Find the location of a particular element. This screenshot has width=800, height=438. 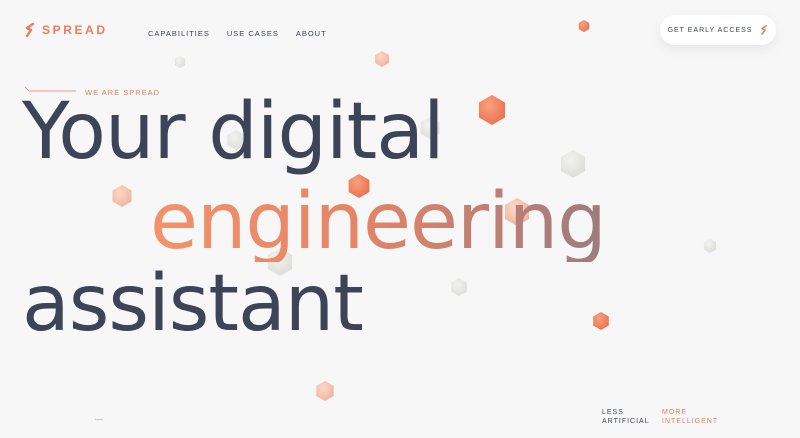

nav-use-cases: USE CASES is located at coordinates (253, 33).